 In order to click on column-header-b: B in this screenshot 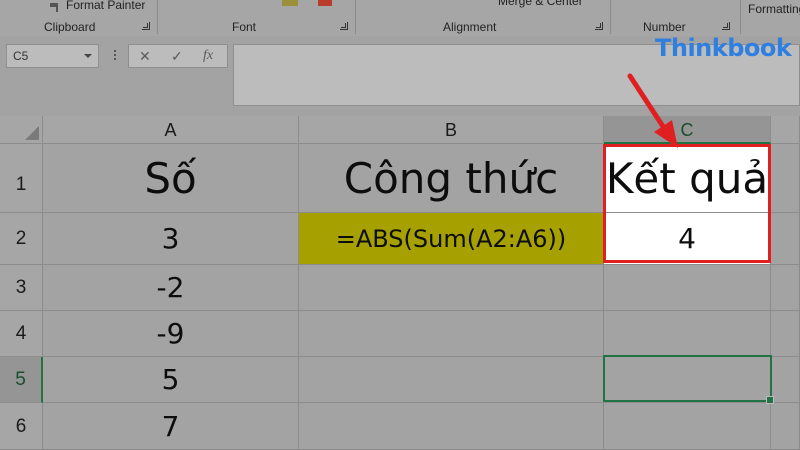, I will do `click(451, 130)`.